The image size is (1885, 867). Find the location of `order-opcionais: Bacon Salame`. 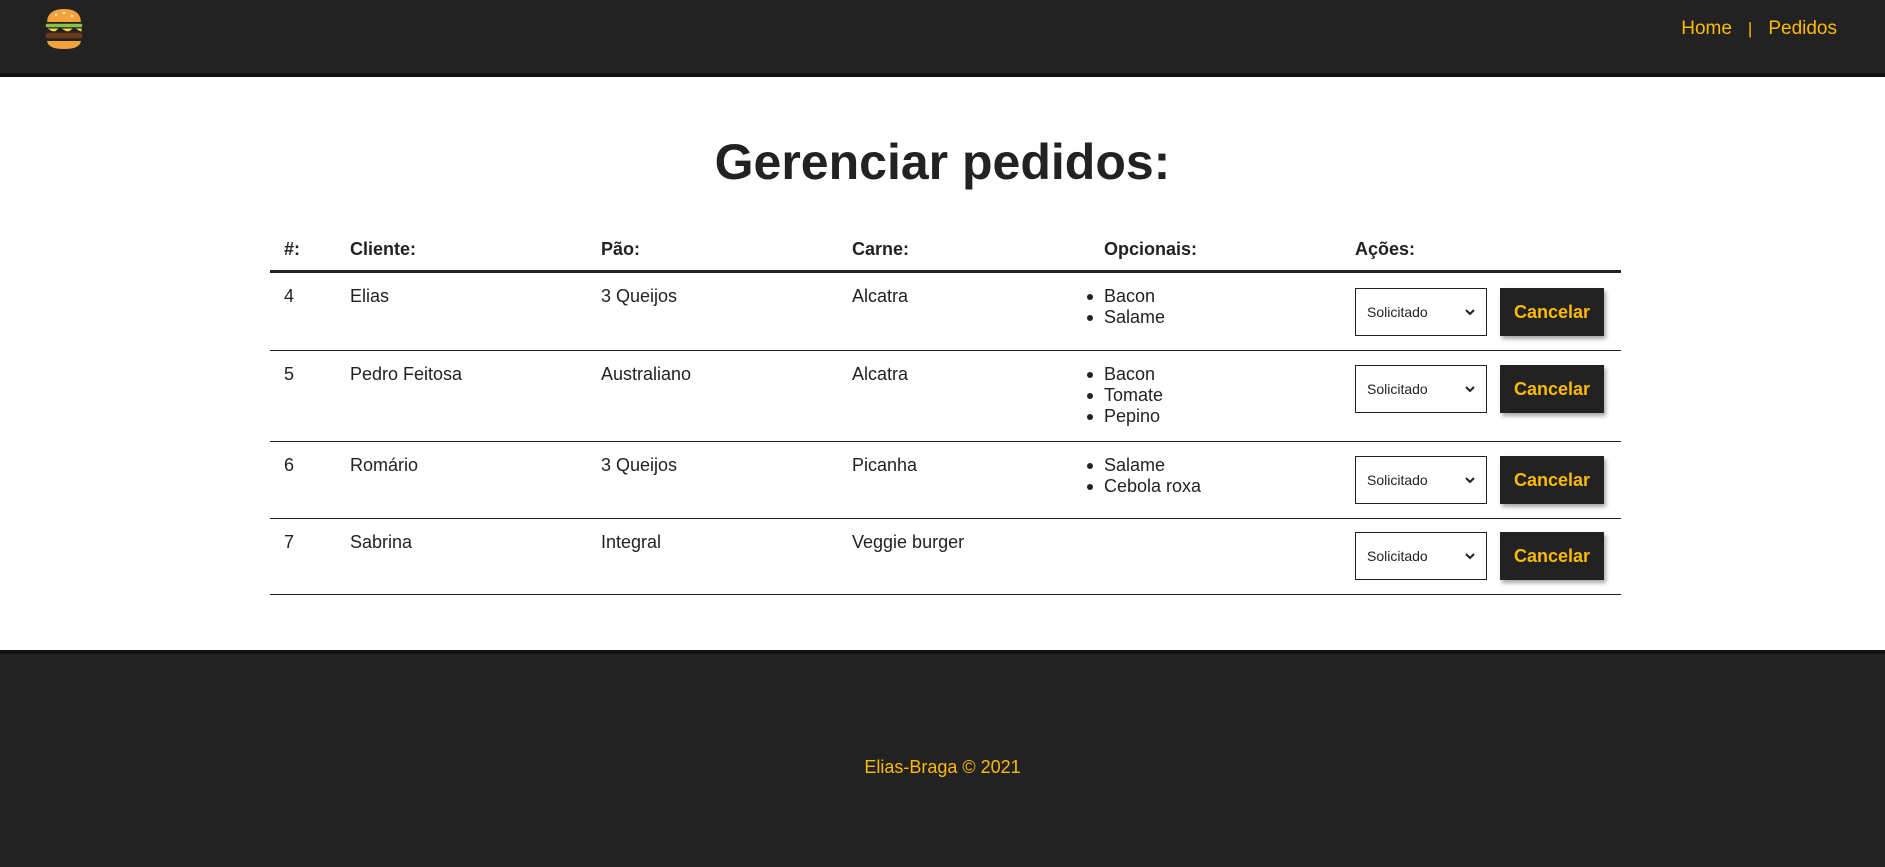

order-opcionais: Bacon Salame is located at coordinates (1221, 300).